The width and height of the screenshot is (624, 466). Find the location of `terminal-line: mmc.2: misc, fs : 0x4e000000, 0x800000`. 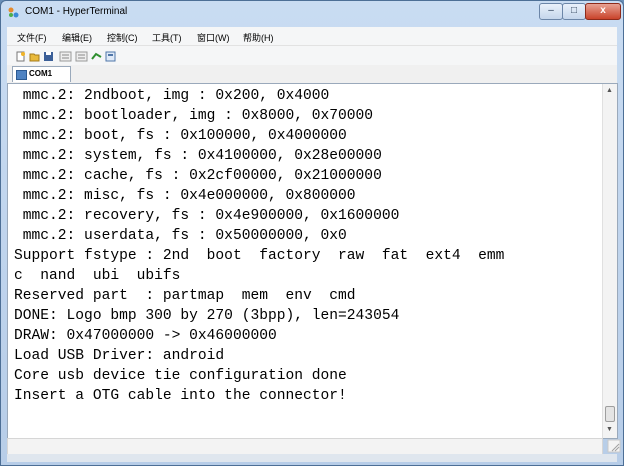

terminal-line: mmc.2: misc, fs : 0x4e000000, 0x800000 is located at coordinates (185, 196).